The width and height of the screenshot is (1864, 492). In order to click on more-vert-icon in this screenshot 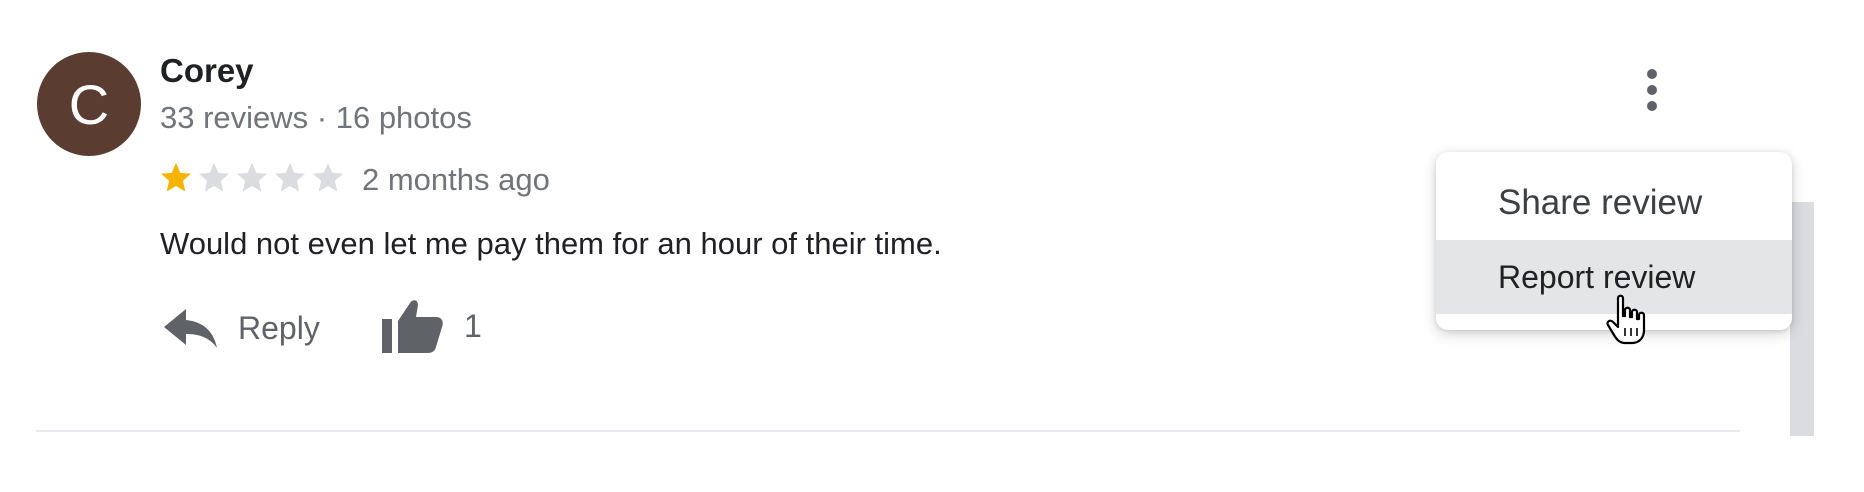, I will do `click(1652, 90)`.